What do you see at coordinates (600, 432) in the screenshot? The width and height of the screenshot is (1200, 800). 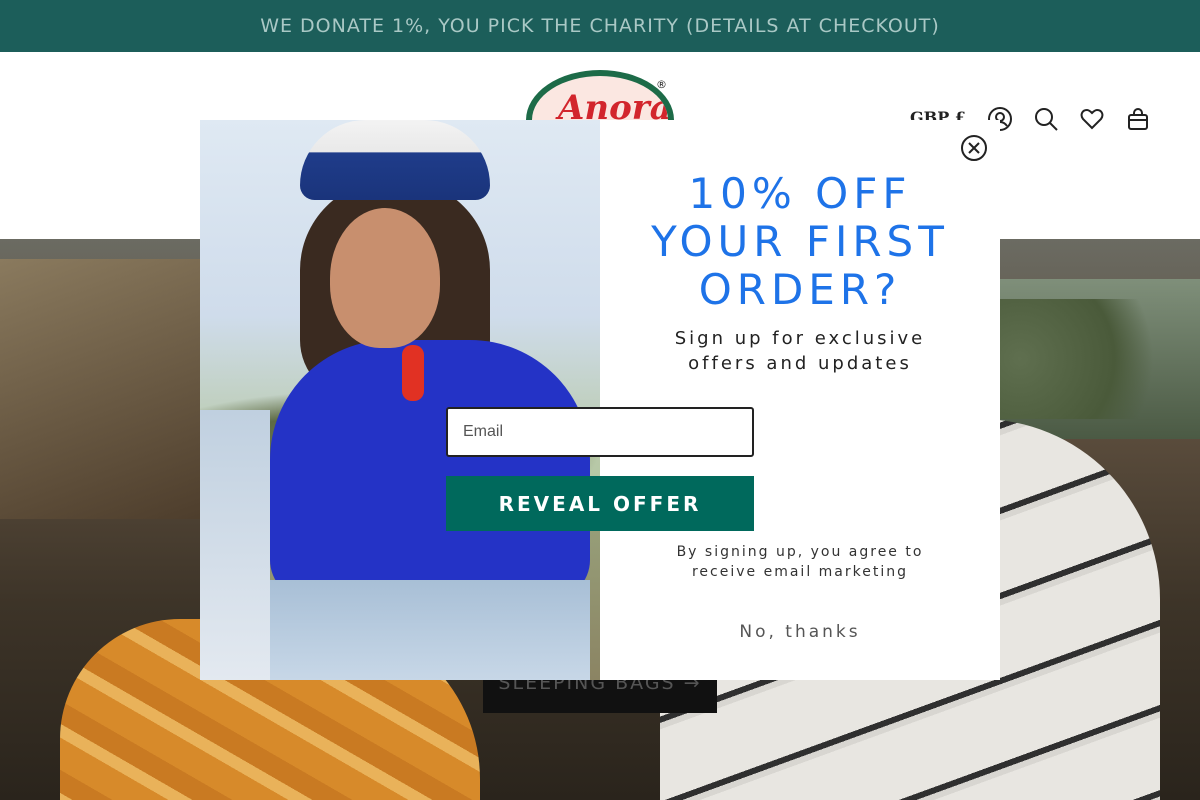 I see `email-field` at bounding box center [600, 432].